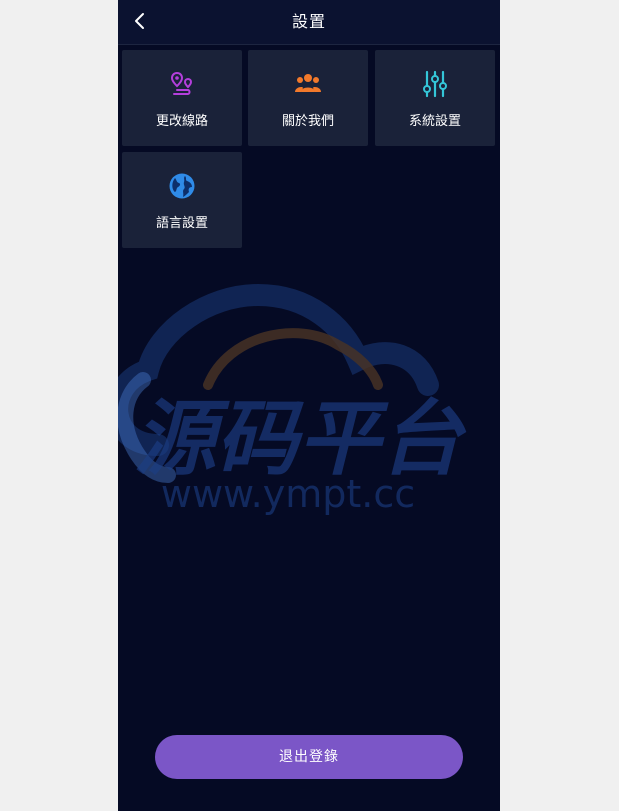 The image size is (619, 811). I want to click on watermark-title: 源码平台, so click(300, 439).